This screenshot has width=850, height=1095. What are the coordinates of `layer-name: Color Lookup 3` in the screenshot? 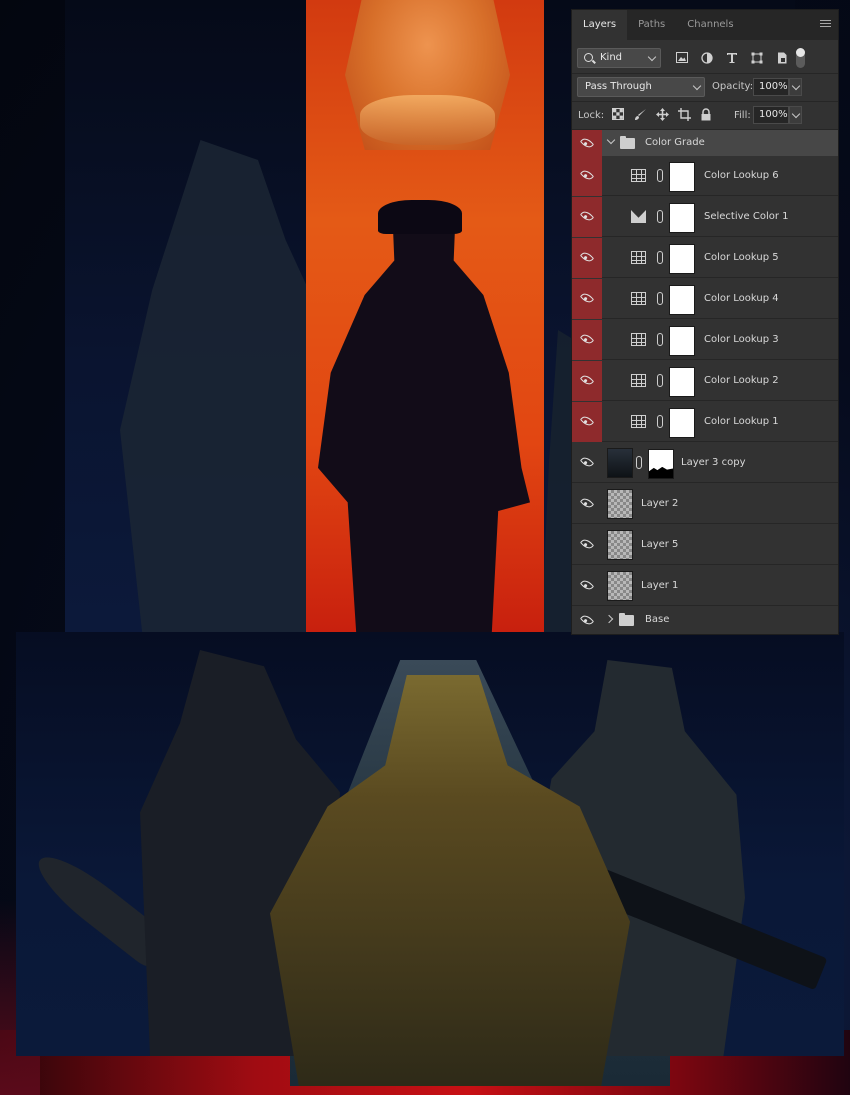 It's located at (741, 339).